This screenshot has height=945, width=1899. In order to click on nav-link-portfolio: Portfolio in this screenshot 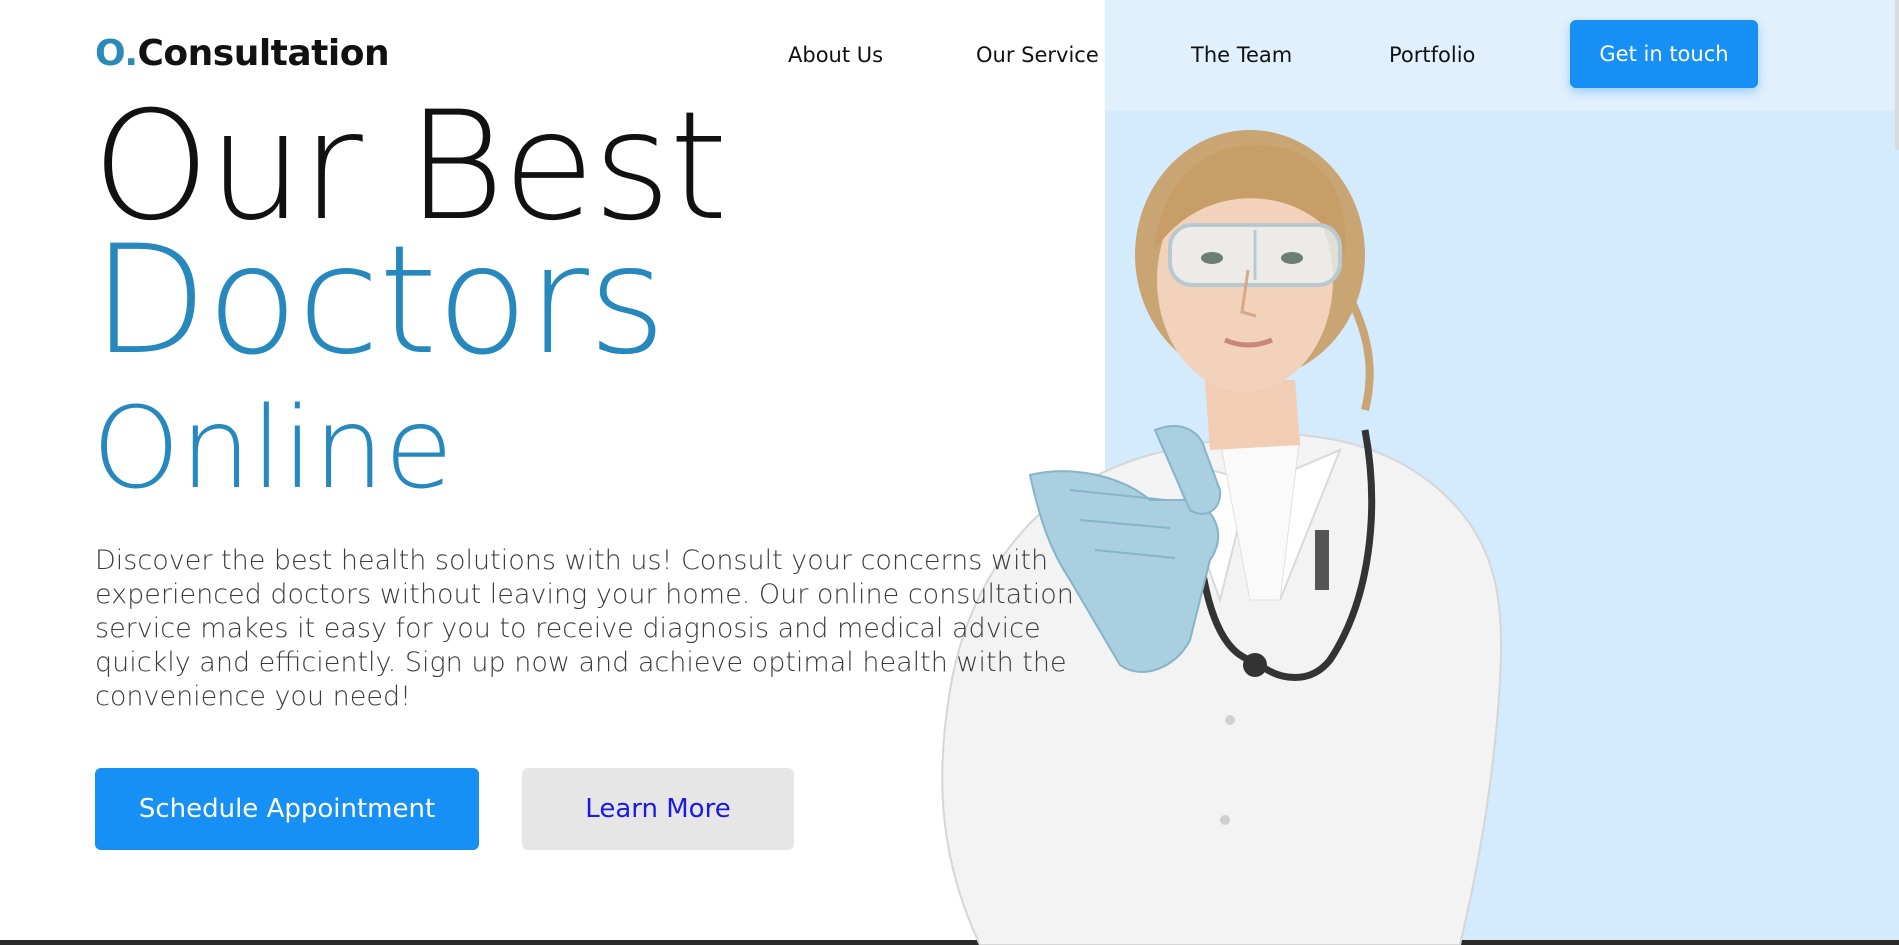, I will do `click(1432, 55)`.